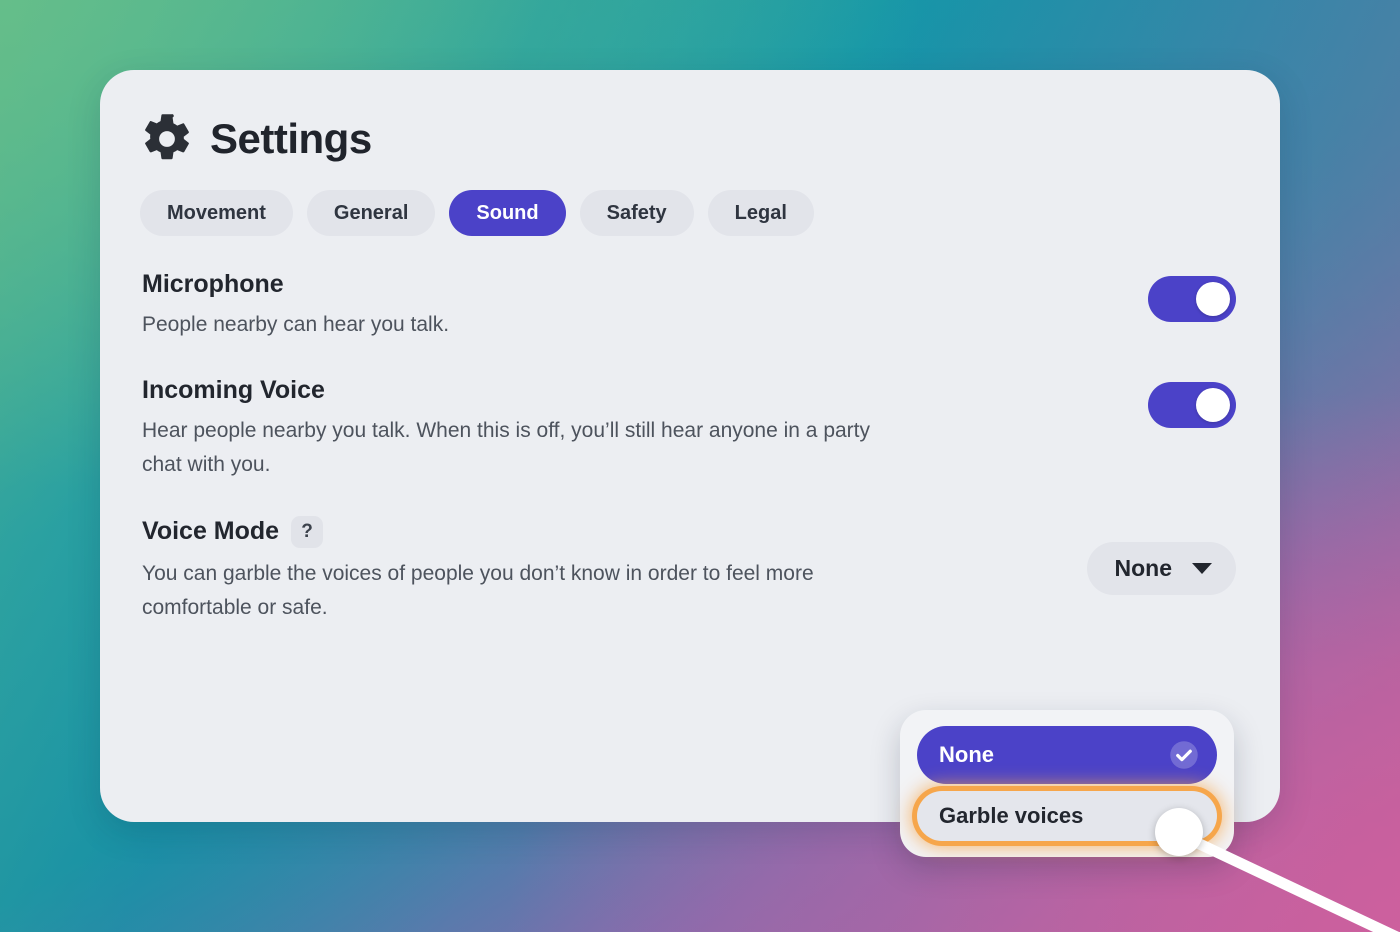 Image resolution: width=1400 pixels, height=932 pixels. Describe the element at coordinates (213, 284) in the screenshot. I see `setting-title-label: Microphone` at that location.